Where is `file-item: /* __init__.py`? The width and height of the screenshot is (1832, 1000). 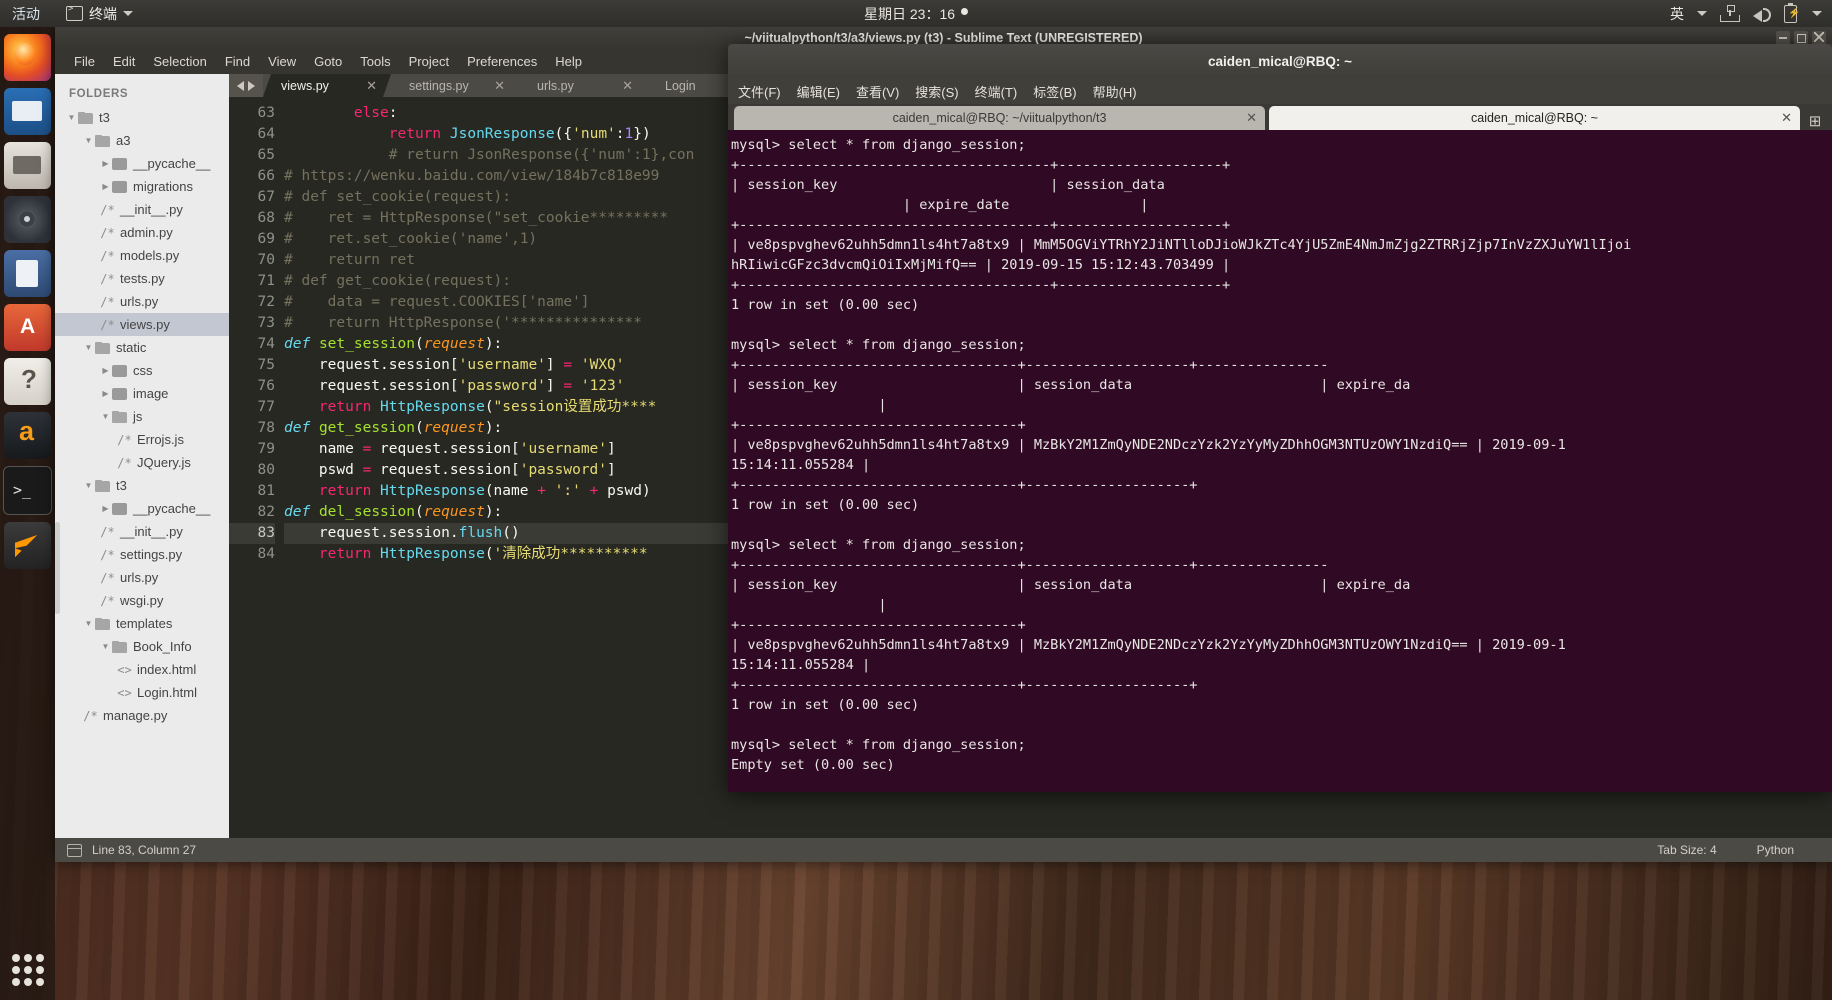
file-item: /* __init__.py is located at coordinates (142, 209).